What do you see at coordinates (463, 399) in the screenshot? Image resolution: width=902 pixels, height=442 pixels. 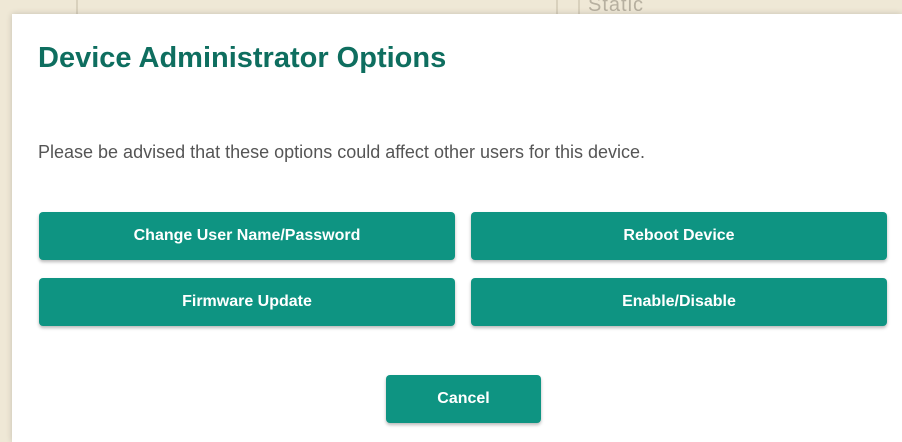 I see `cancel-button: Cancel` at bounding box center [463, 399].